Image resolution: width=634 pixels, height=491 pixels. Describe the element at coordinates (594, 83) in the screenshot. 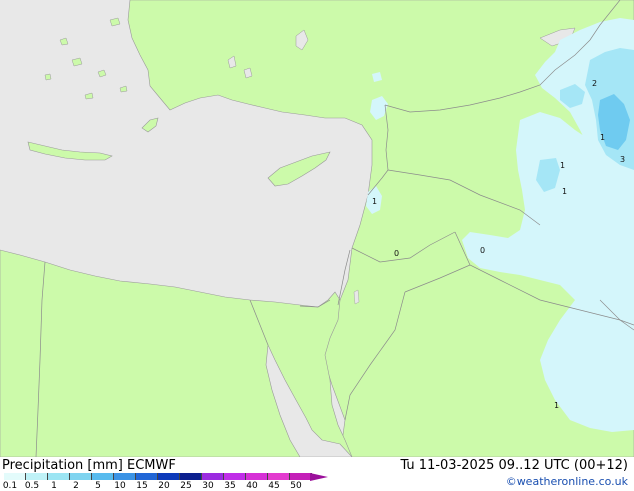

I see `rain-mark: 2` at that location.